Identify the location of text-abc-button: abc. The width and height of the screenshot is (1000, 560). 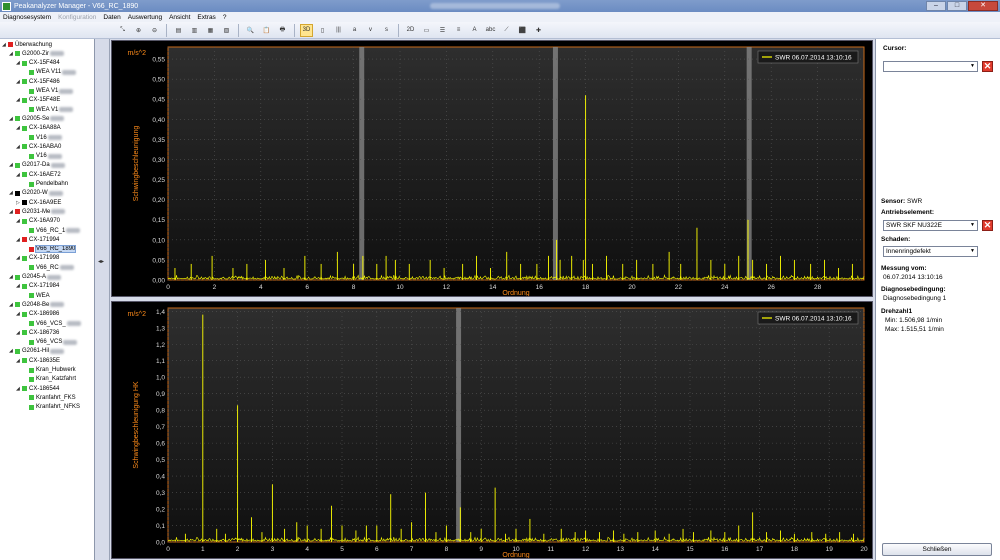
(490, 30).